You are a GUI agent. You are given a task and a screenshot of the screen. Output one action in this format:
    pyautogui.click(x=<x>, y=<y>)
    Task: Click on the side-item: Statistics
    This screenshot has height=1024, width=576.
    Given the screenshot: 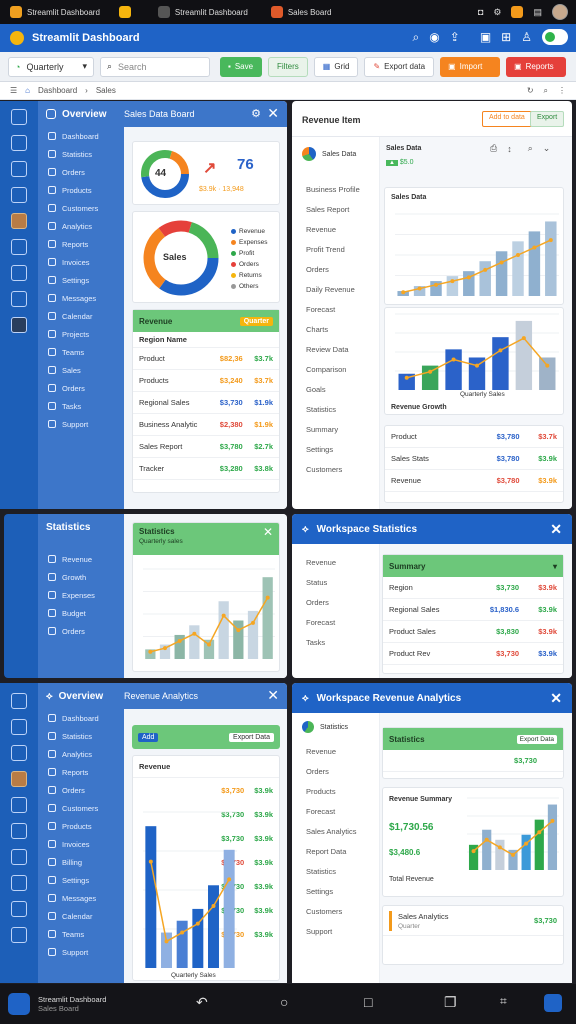 What is the action you would take?
    pyautogui.click(x=335, y=871)
    